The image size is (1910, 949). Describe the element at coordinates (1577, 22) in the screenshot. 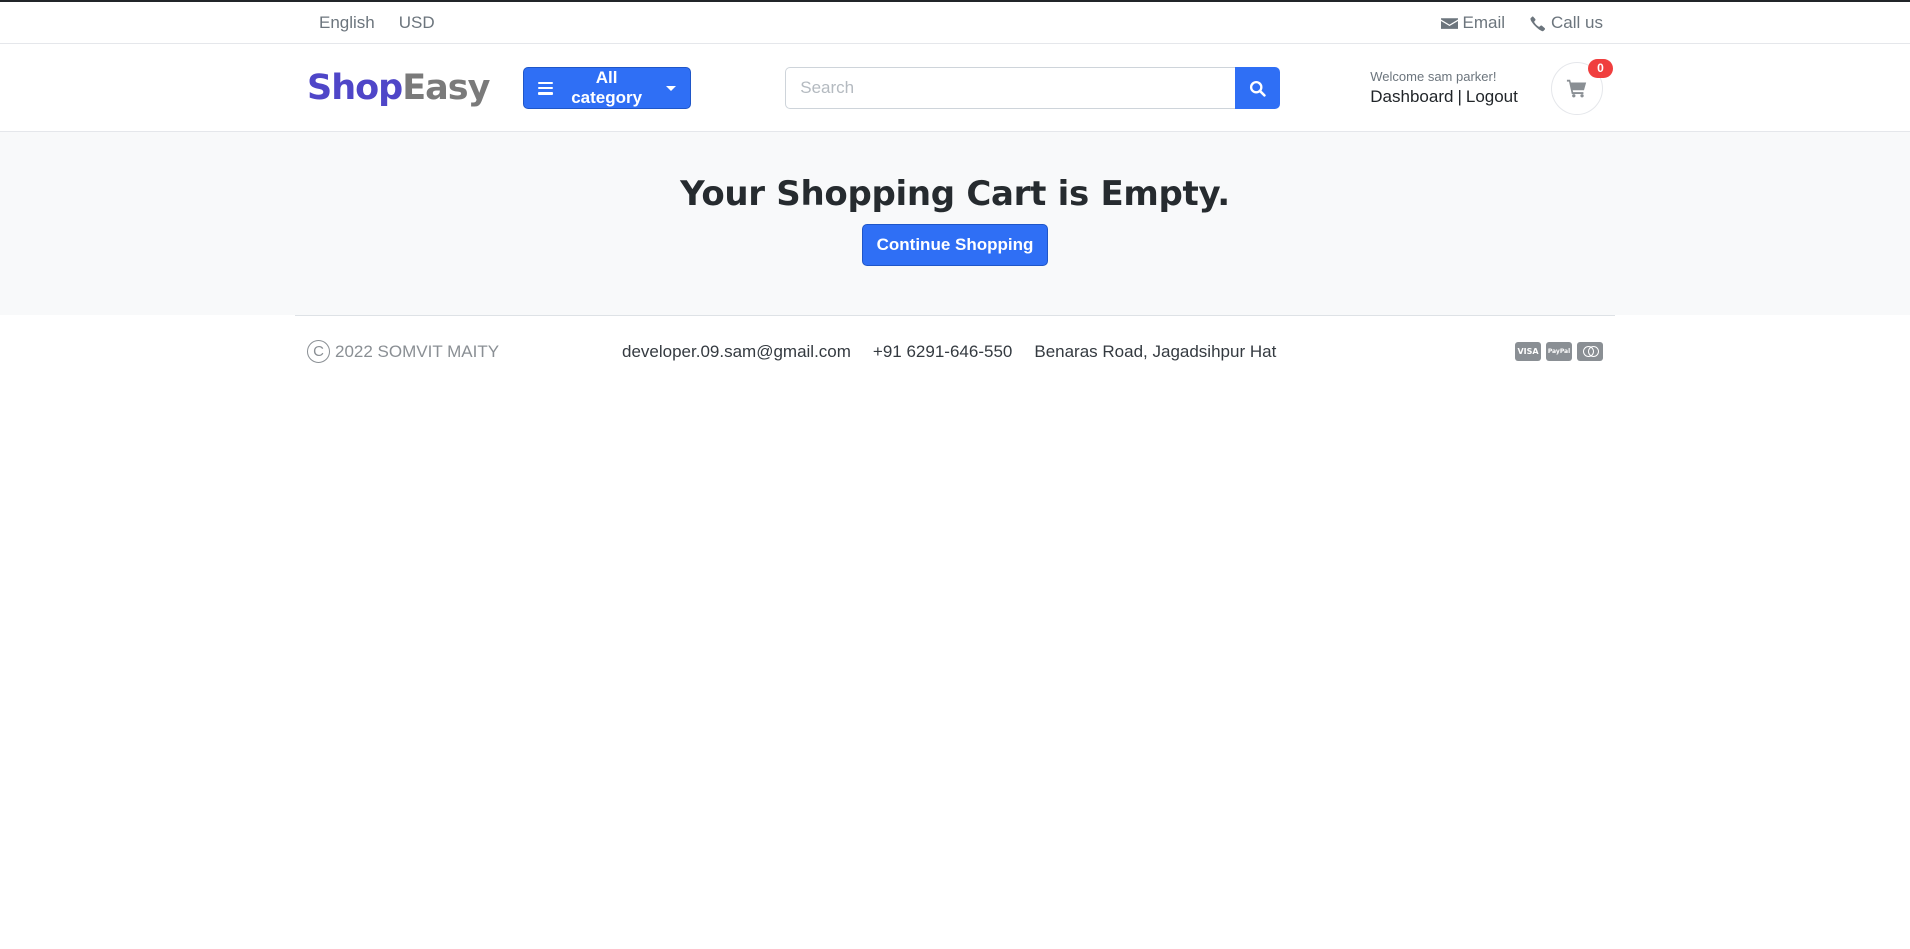

I see `call-link-label: Call us` at that location.